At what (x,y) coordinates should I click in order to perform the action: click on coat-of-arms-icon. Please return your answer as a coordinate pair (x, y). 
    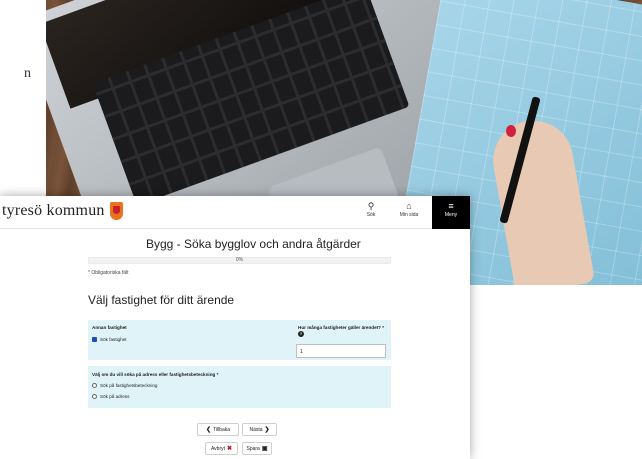
    Looking at the image, I should click on (116, 211).